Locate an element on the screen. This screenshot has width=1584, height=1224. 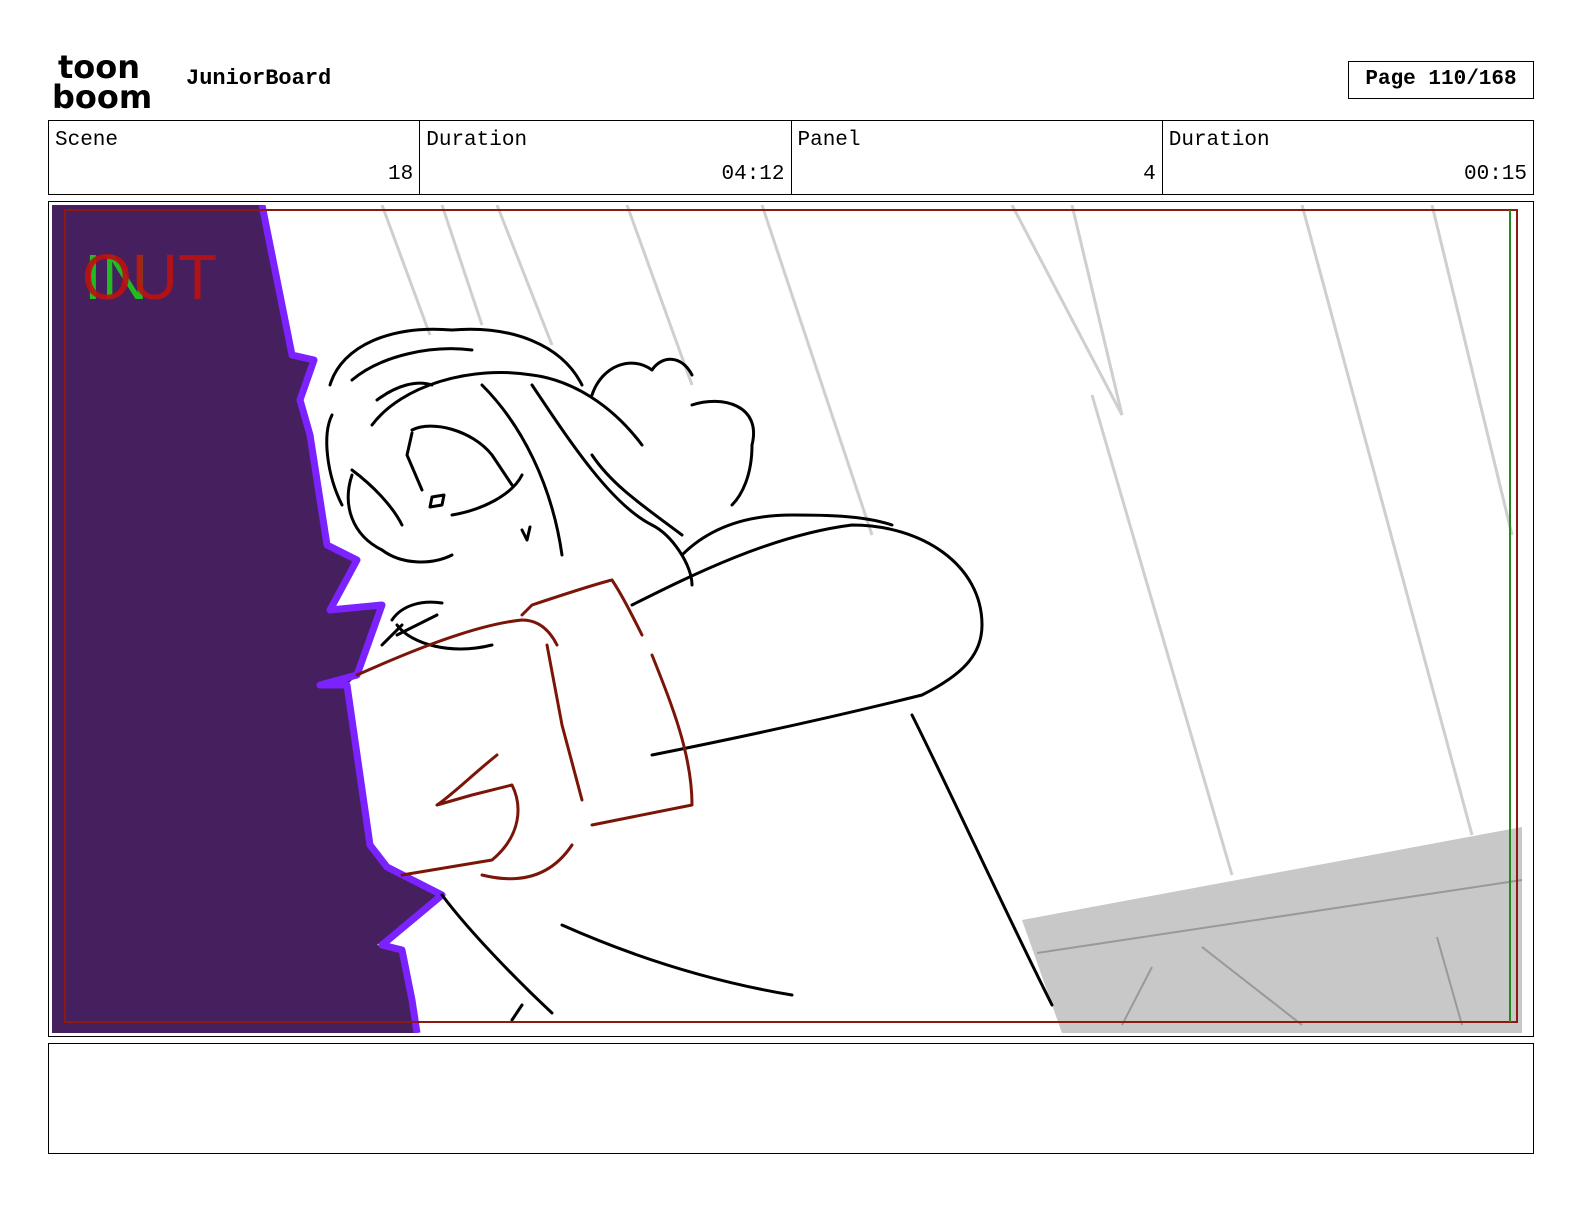
page-number: Page 110/168 is located at coordinates (1441, 80).